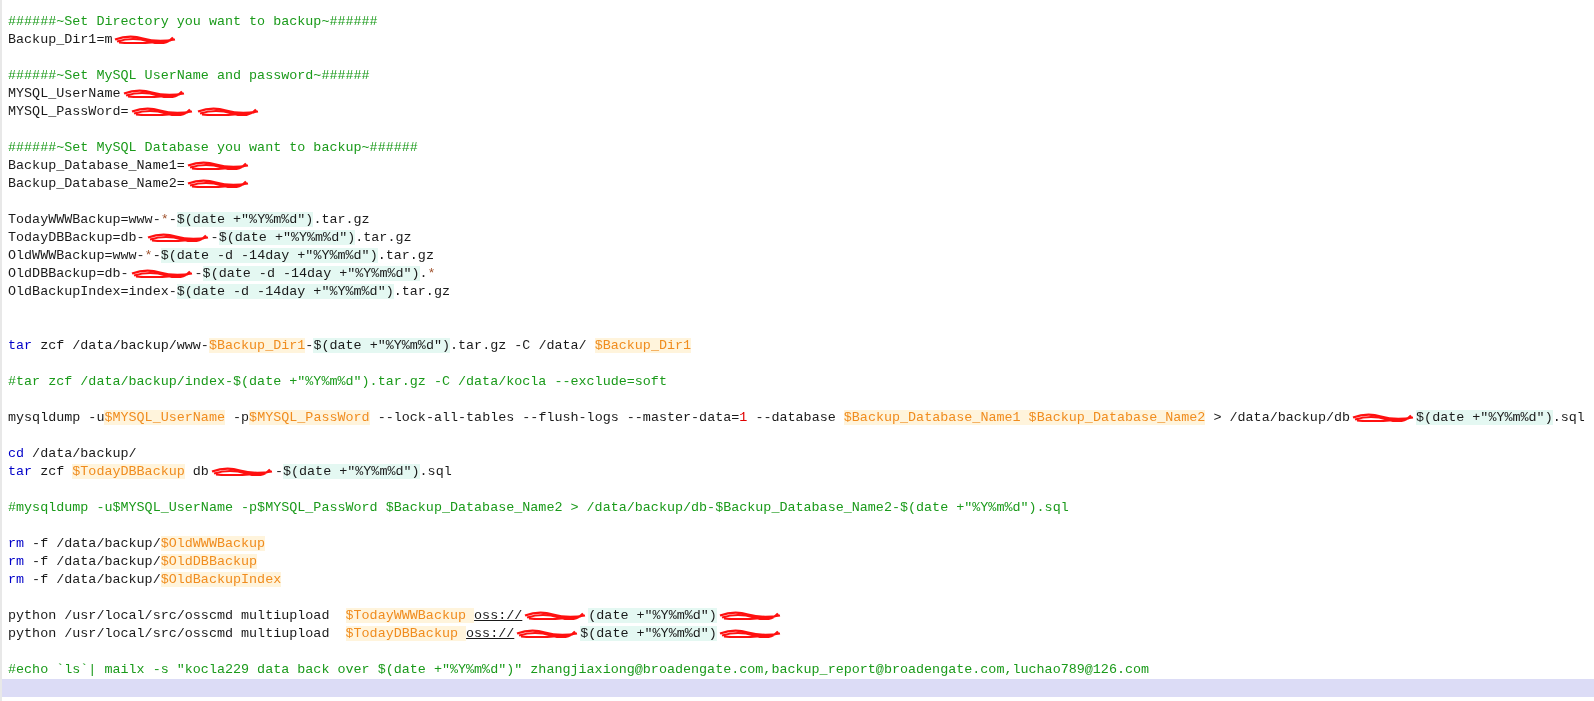 Image resolution: width=1594 pixels, height=701 pixels. I want to click on code-text: Backup_Database_Name2=, so click(96, 183).